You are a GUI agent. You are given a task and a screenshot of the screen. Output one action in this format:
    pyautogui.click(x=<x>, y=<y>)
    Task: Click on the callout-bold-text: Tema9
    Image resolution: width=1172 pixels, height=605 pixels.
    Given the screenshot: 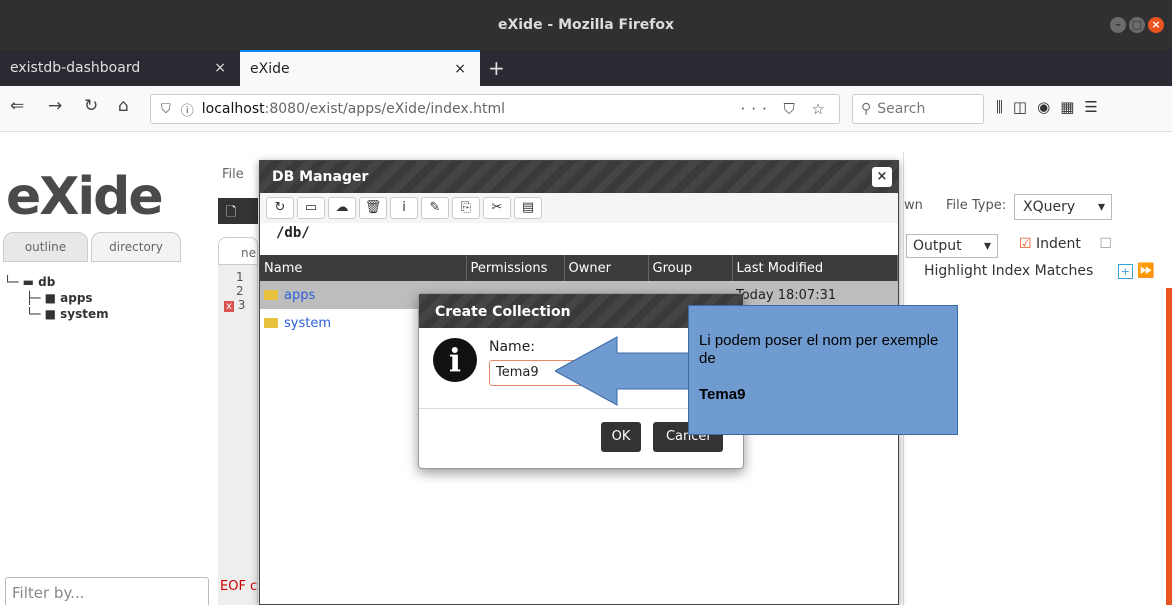 What is the action you would take?
    pyautogui.click(x=722, y=394)
    